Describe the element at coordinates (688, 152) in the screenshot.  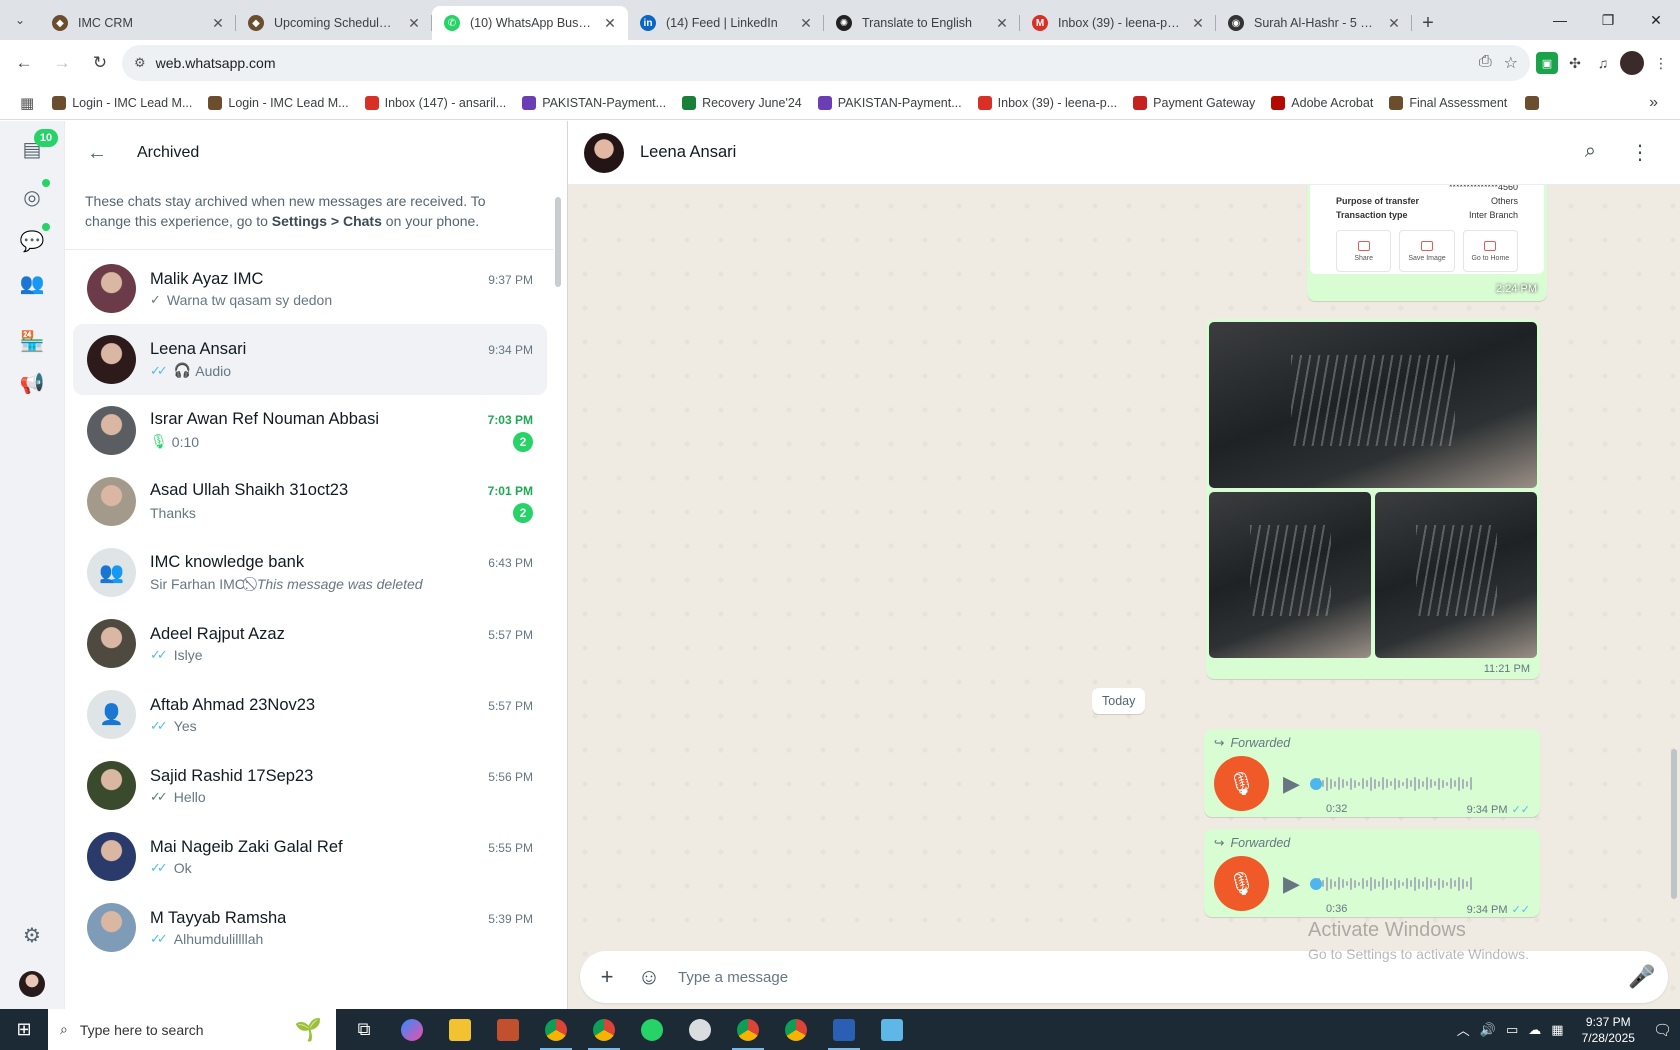
I see `contact-name: Leena Ansari` at that location.